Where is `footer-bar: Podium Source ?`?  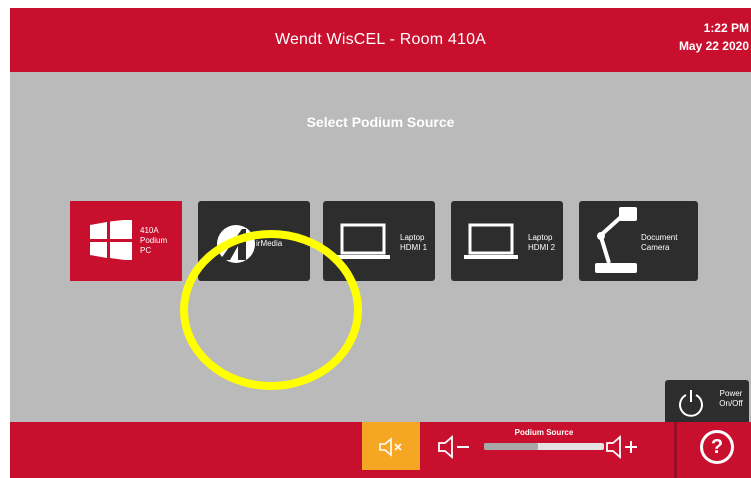 footer-bar: Podium Source ? is located at coordinates (380, 450).